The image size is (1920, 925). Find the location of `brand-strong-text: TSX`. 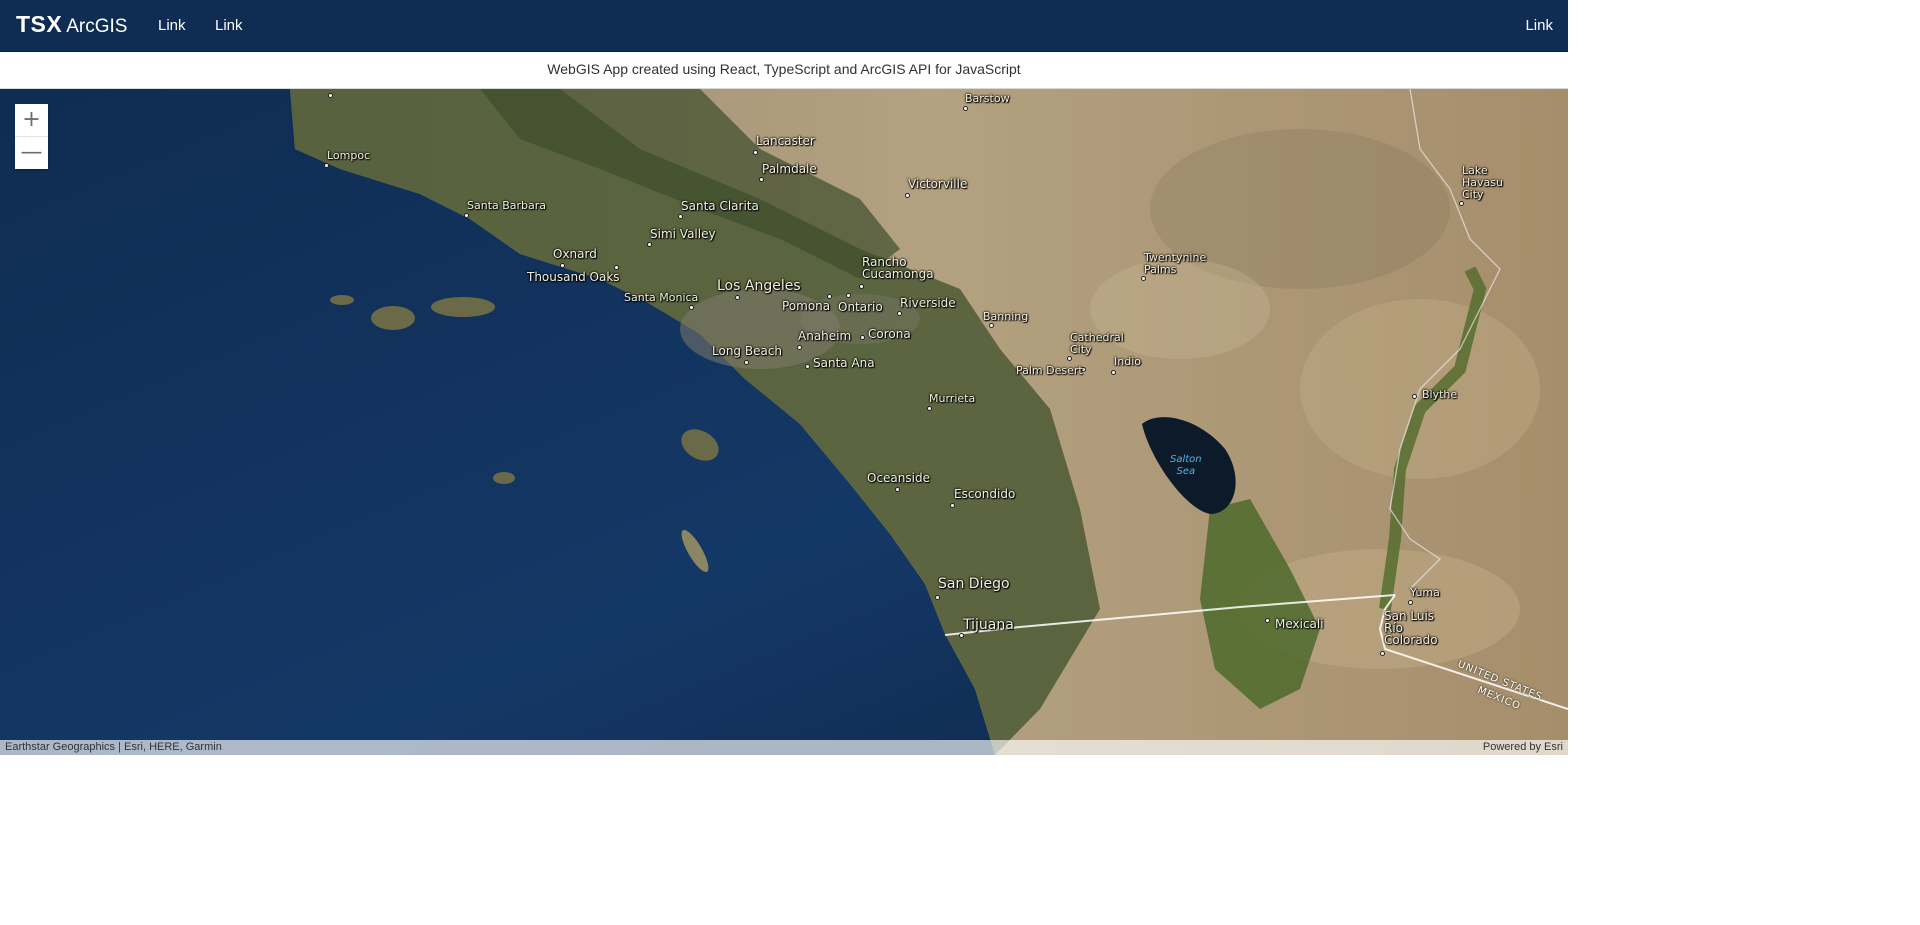

brand-strong-text: TSX is located at coordinates (39, 24).